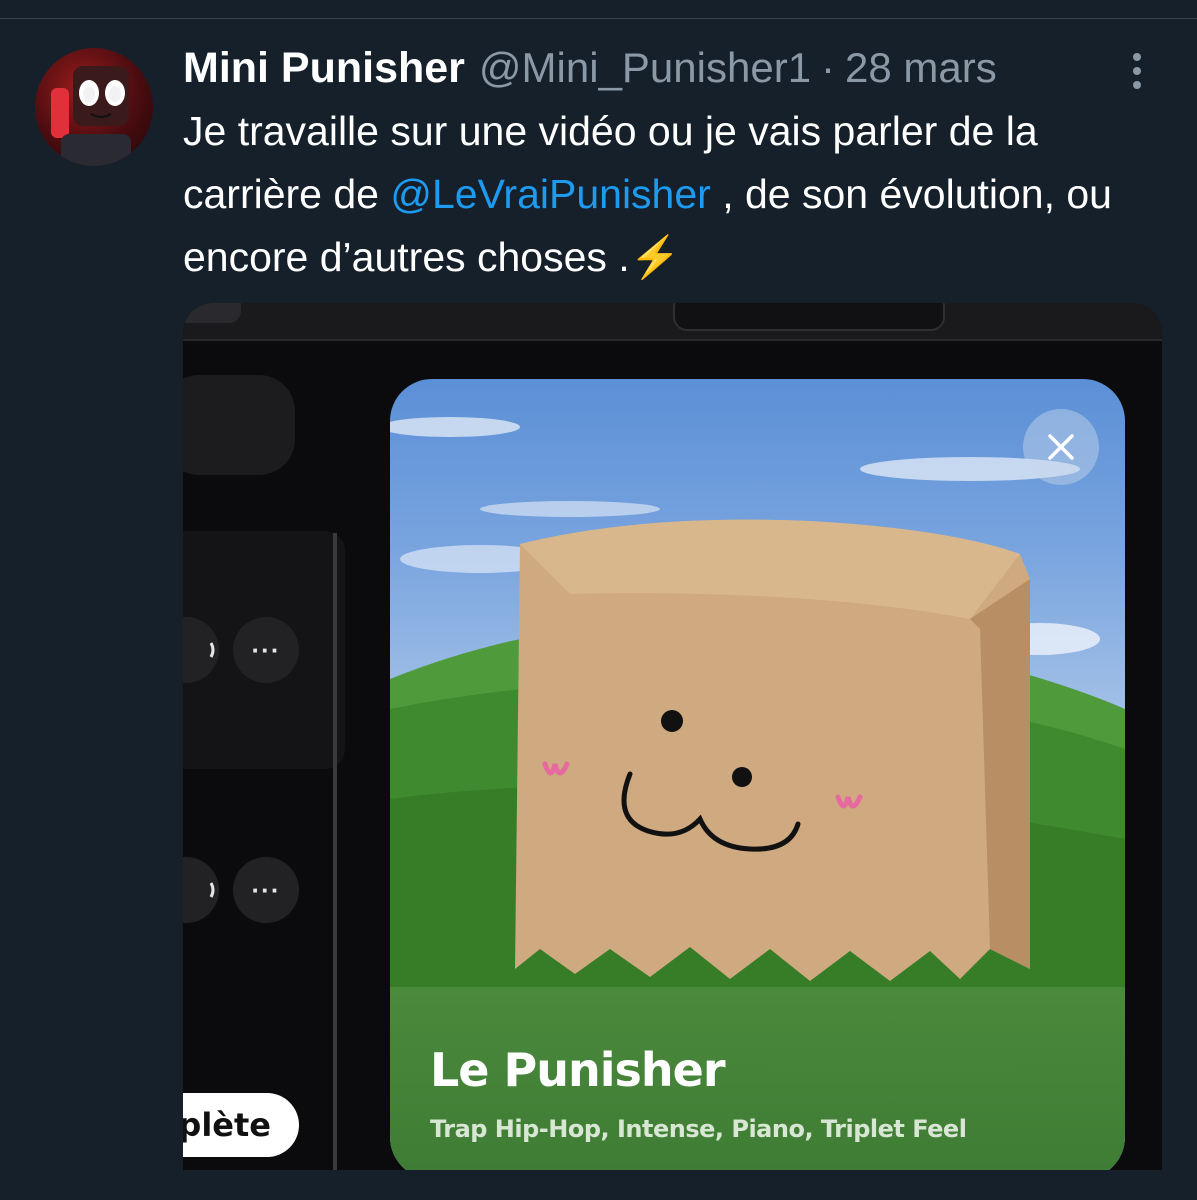 The height and width of the screenshot is (1200, 1197). I want to click on screenshot-topbar-tab, so click(212, 313).